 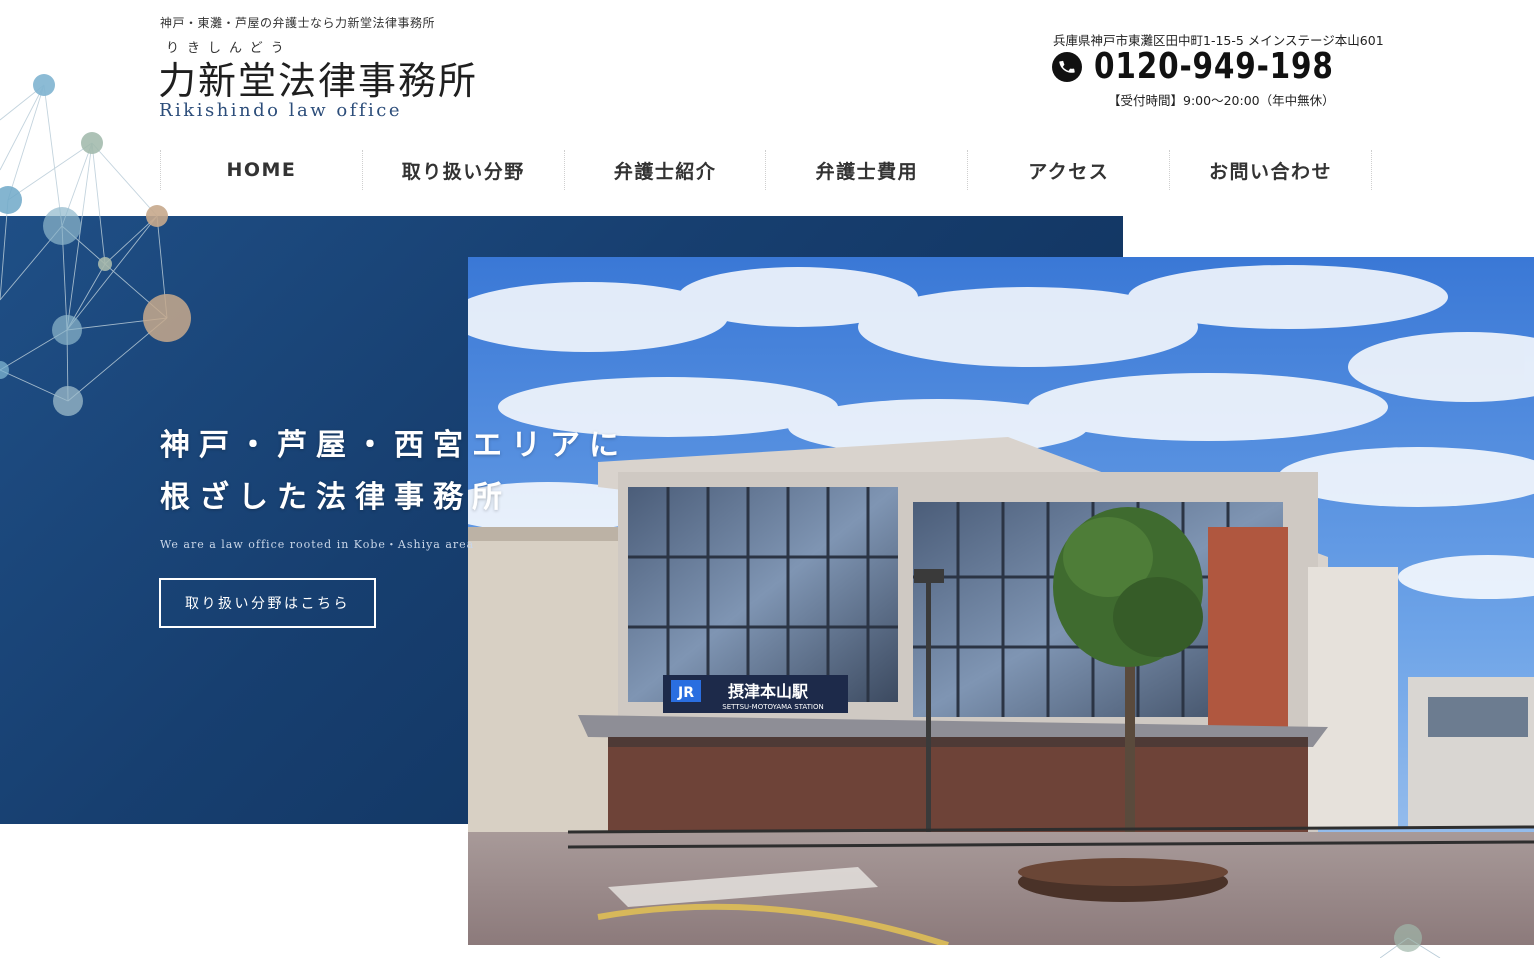 I want to click on hero-heading-line-1: 神戸・芦屋・西宮エリアに, so click(x=394, y=445).